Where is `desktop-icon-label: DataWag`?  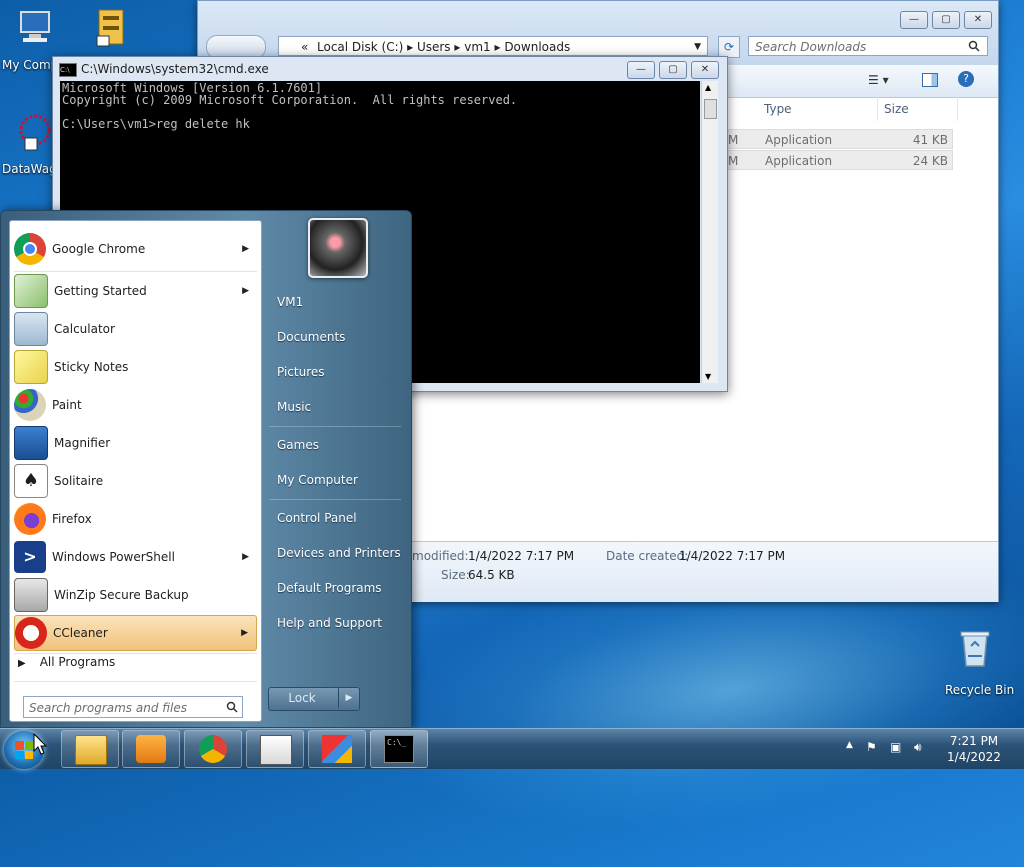 desktop-icon-label: DataWag is located at coordinates (29, 169).